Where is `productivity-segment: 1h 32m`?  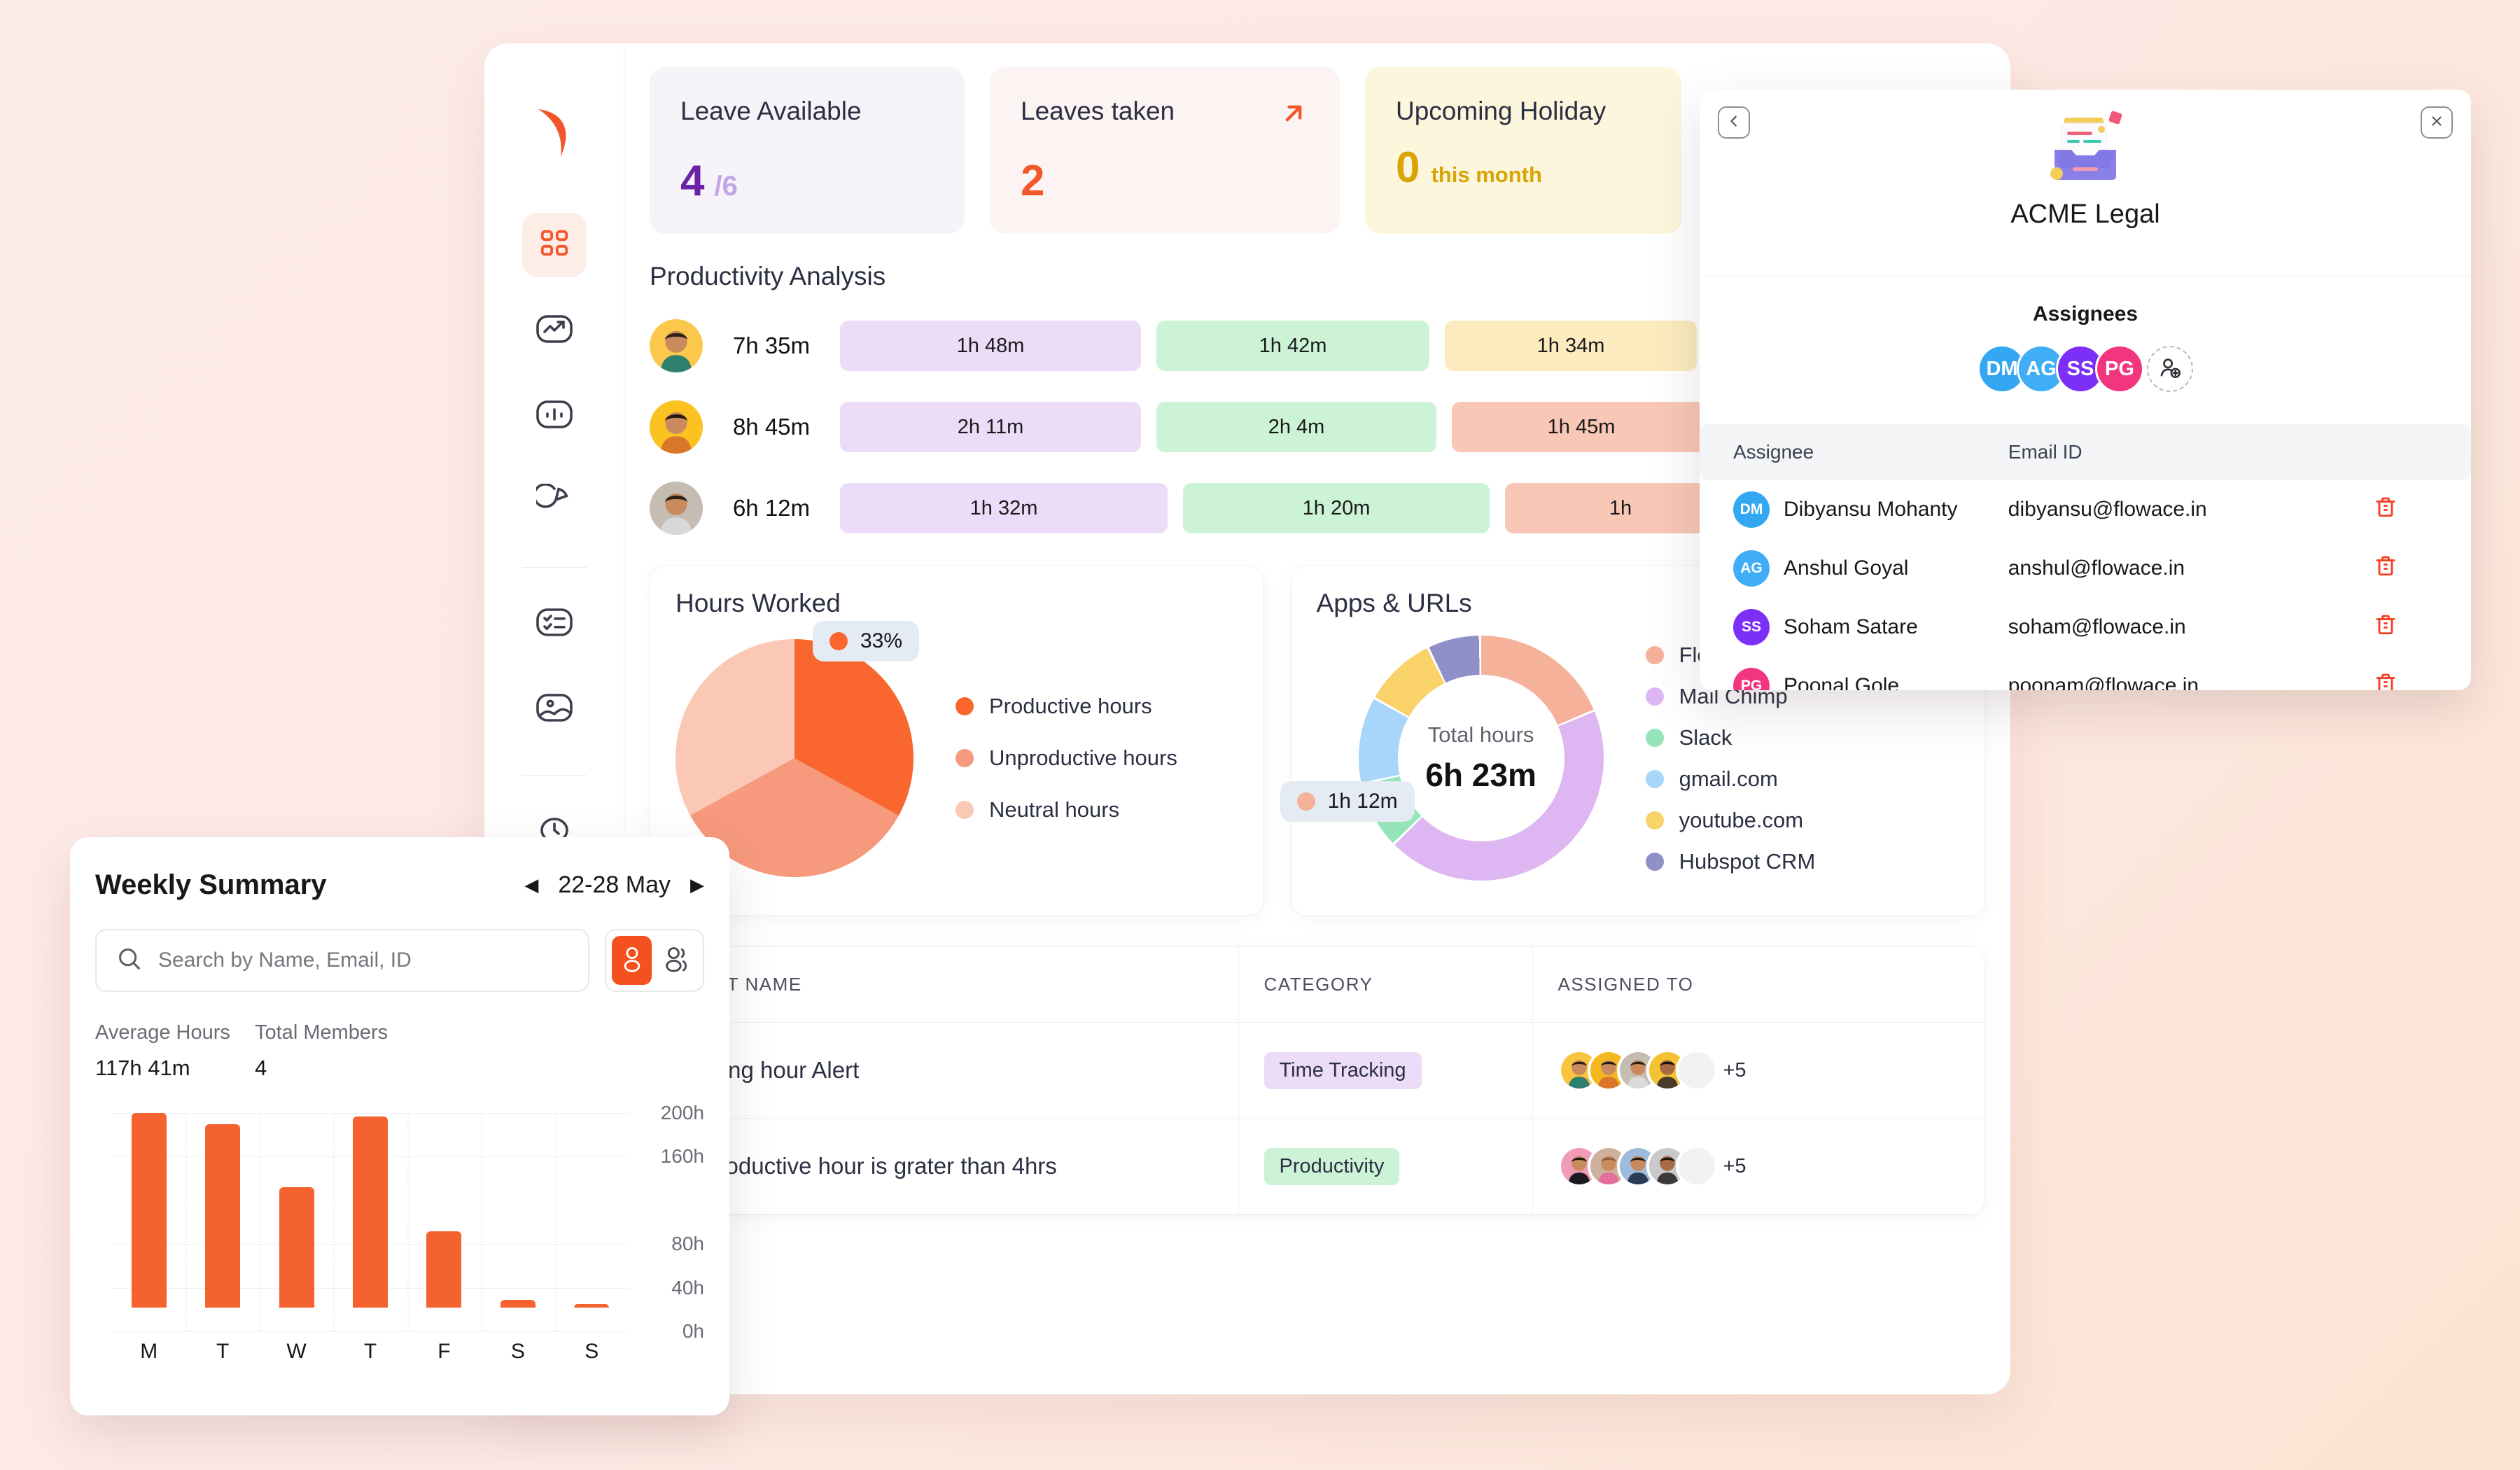 productivity-segment: 1h 32m is located at coordinates (1004, 508).